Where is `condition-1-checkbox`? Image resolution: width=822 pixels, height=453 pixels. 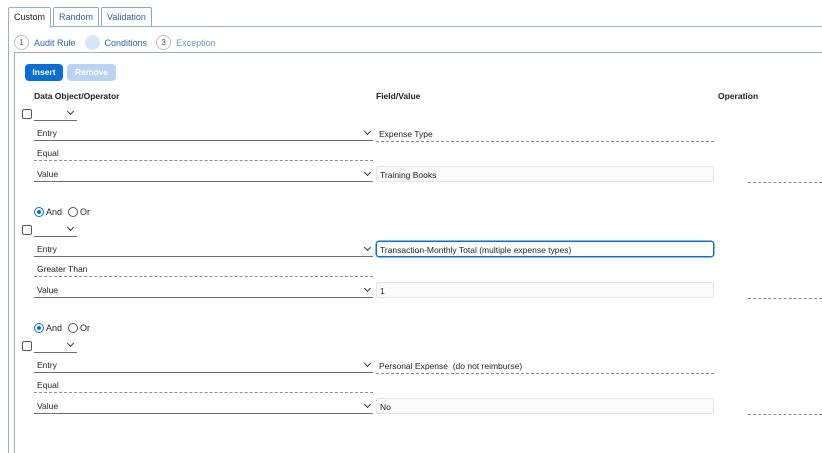
condition-1-checkbox is located at coordinates (27, 114).